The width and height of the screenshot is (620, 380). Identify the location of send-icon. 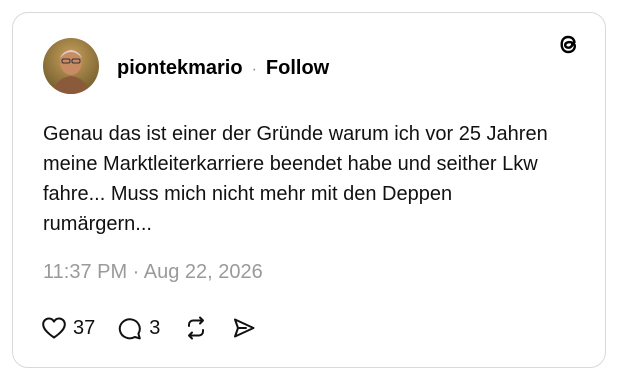
(244, 328).